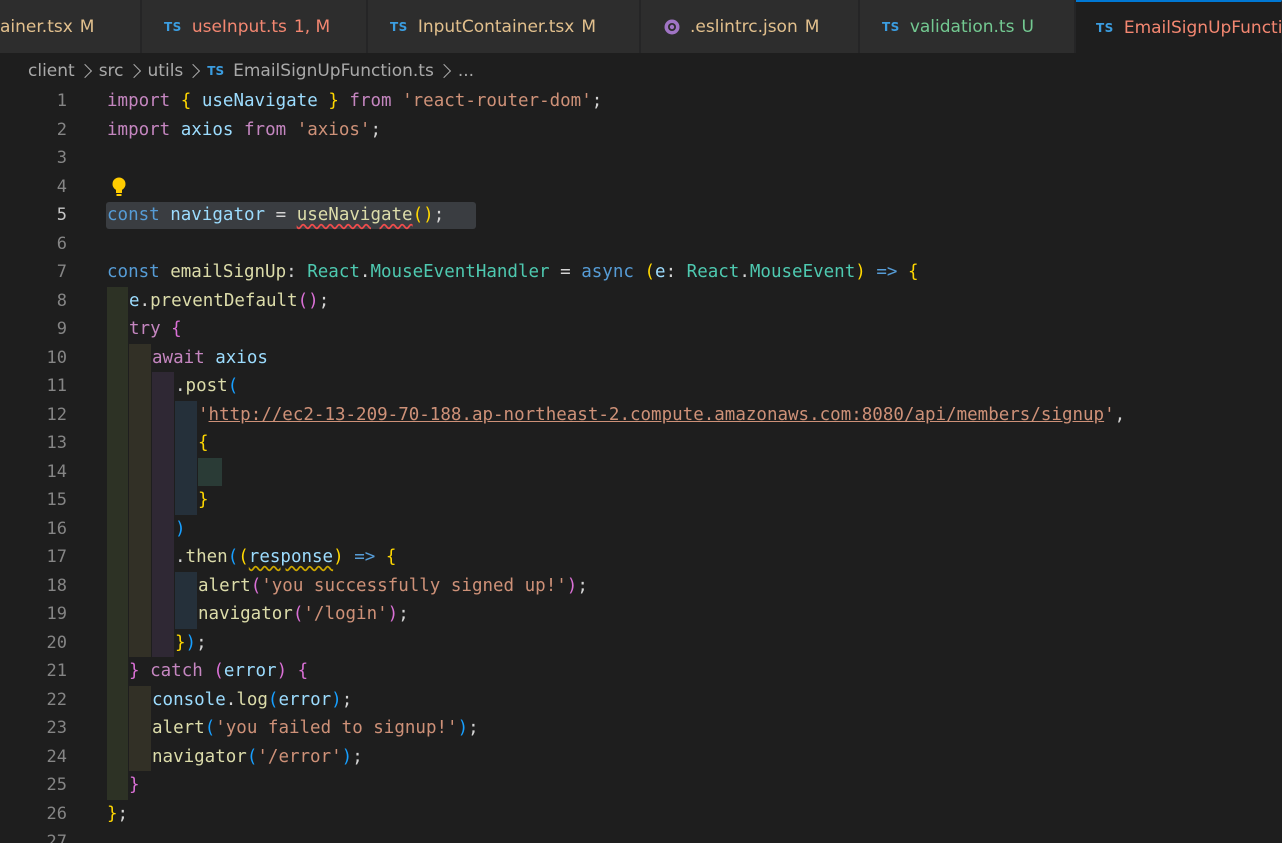 This screenshot has height=843, width=1282. Describe the element at coordinates (333, 272) in the screenshot. I see `namespace: React` at that location.